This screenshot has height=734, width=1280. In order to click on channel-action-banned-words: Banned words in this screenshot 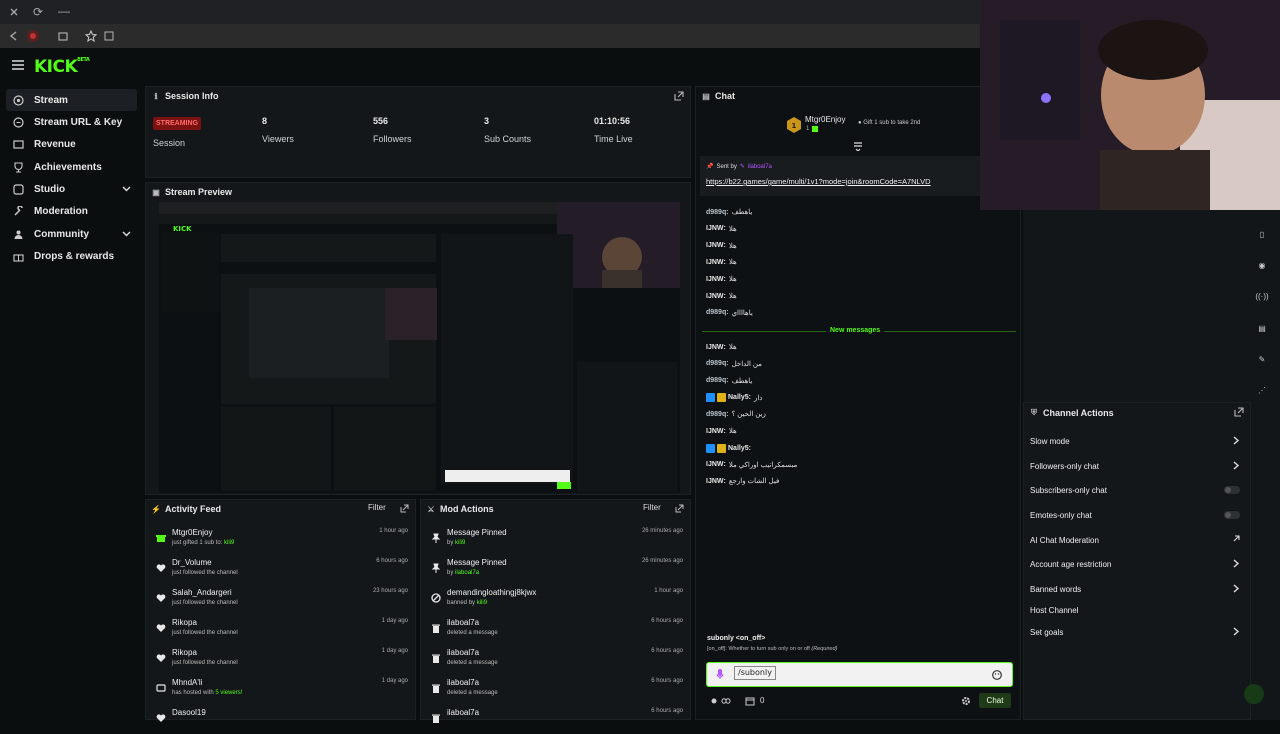, I will do `click(1135, 589)`.